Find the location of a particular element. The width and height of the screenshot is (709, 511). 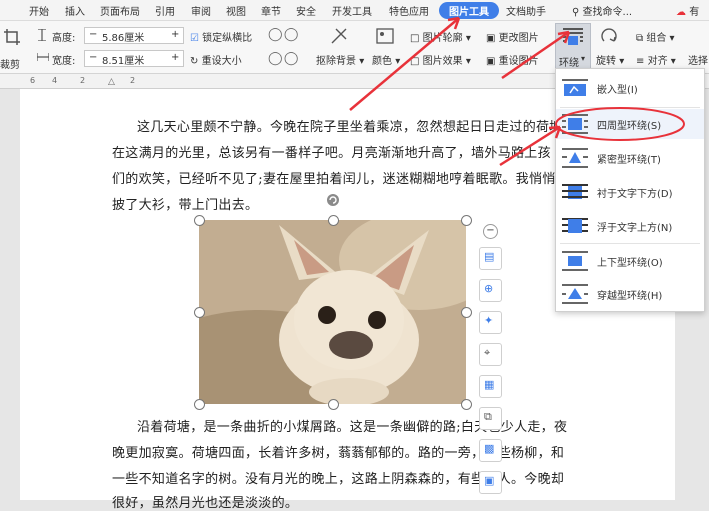

picture-effects-button: □ 图片效果 ▾ is located at coordinates (440, 59).